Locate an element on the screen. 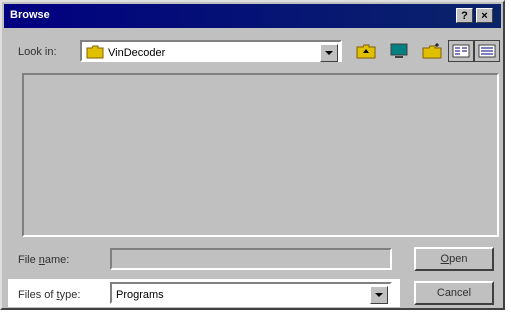 Image resolution: width=511 pixels, height=316 pixels. file-name-input is located at coordinates (251, 259).